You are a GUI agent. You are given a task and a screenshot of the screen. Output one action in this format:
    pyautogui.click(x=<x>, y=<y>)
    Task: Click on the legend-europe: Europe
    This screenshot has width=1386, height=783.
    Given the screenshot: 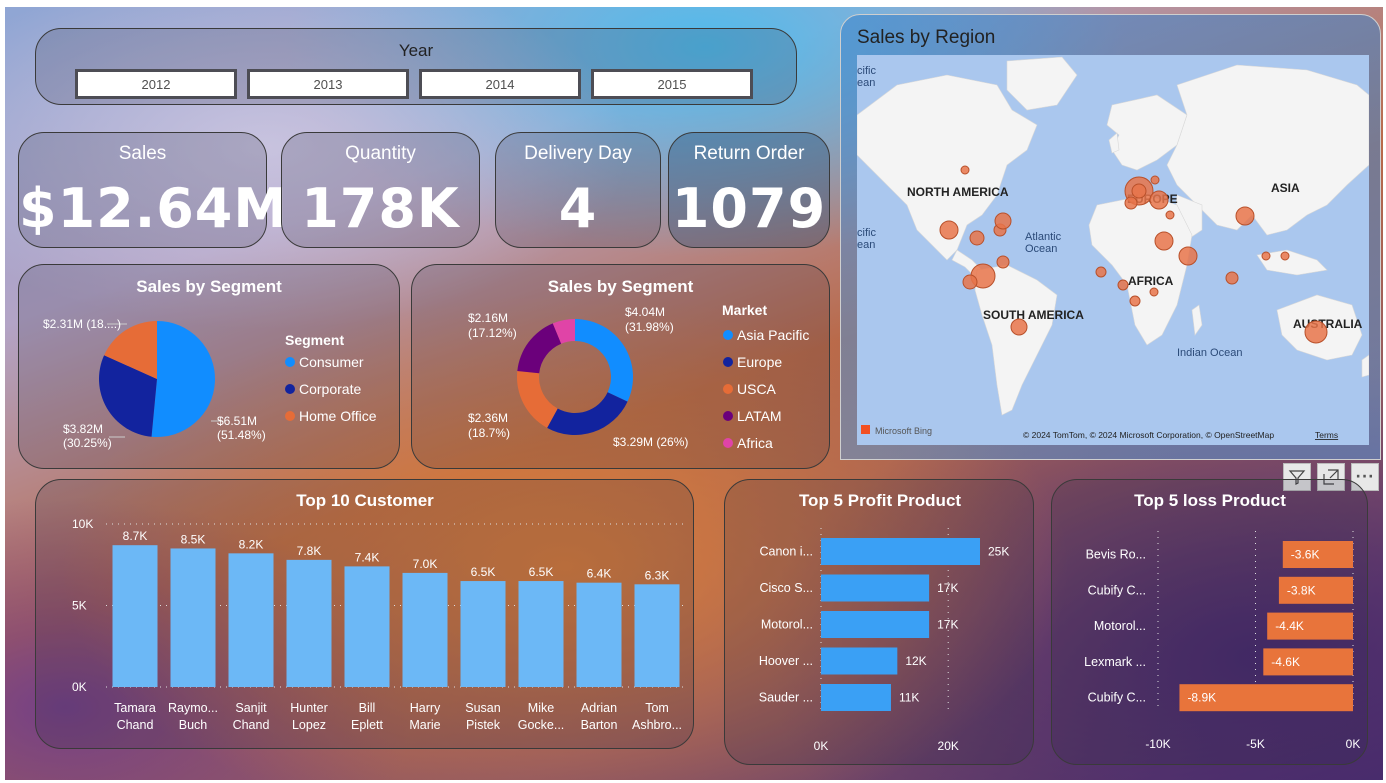 What is the action you would take?
    pyautogui.click(x=759, y=362)
    